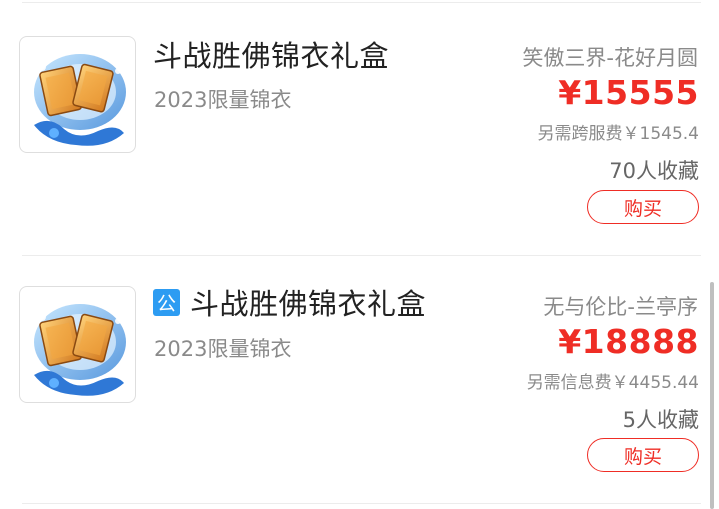 Image resolution: width=719 pixels, height=509 pixels. Describe the element at coordinates (610, 58) in the screenshot. I see `server-name: 笑傲三界-花好月圆` at that location.